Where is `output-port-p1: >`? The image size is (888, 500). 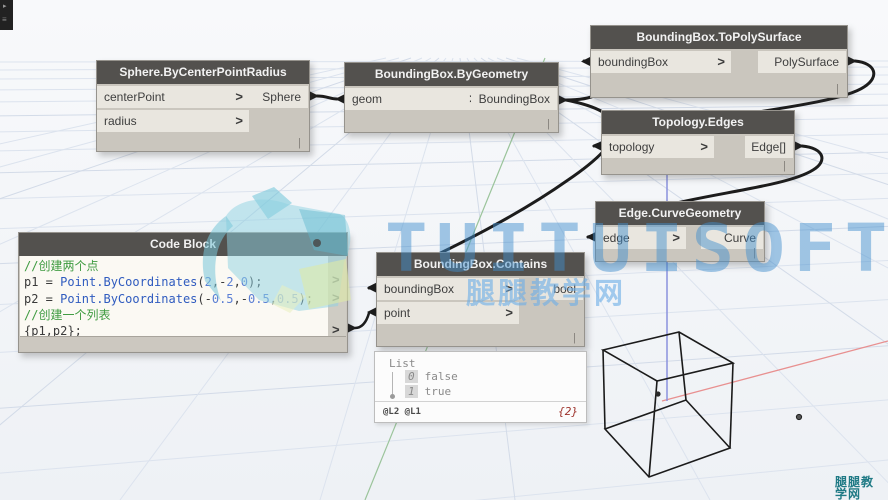
output-port-p1: > is located at coordinates (336, 279).